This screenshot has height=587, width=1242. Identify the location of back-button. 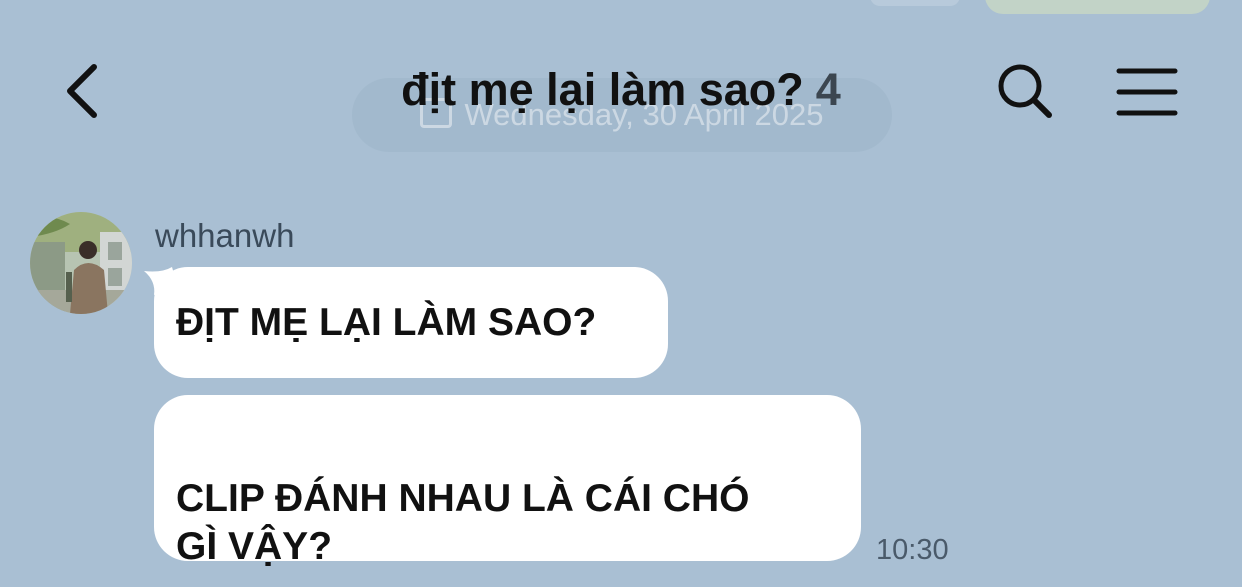
(82, 90).